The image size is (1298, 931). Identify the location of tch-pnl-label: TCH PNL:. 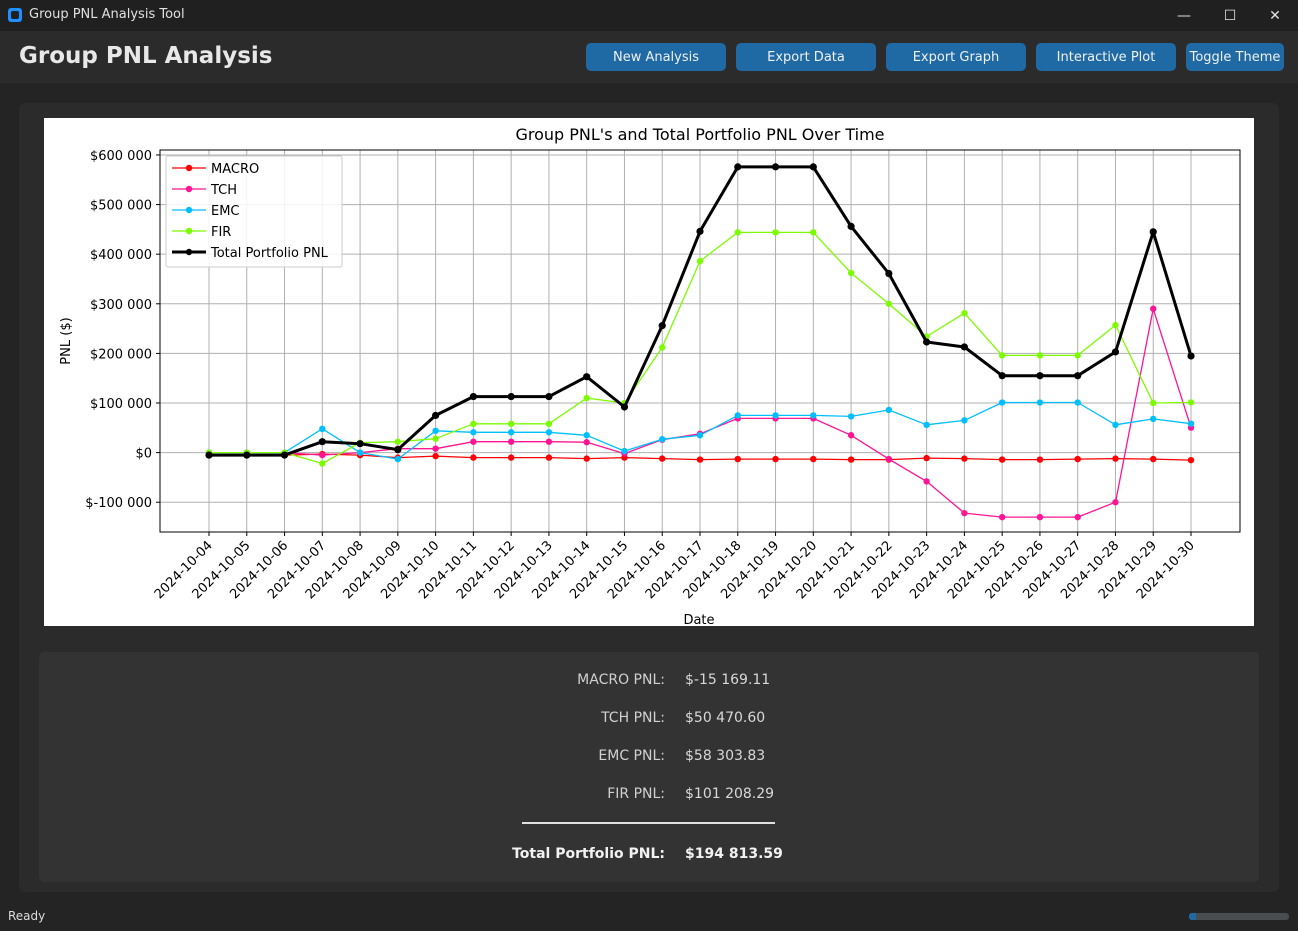
(633, 718).